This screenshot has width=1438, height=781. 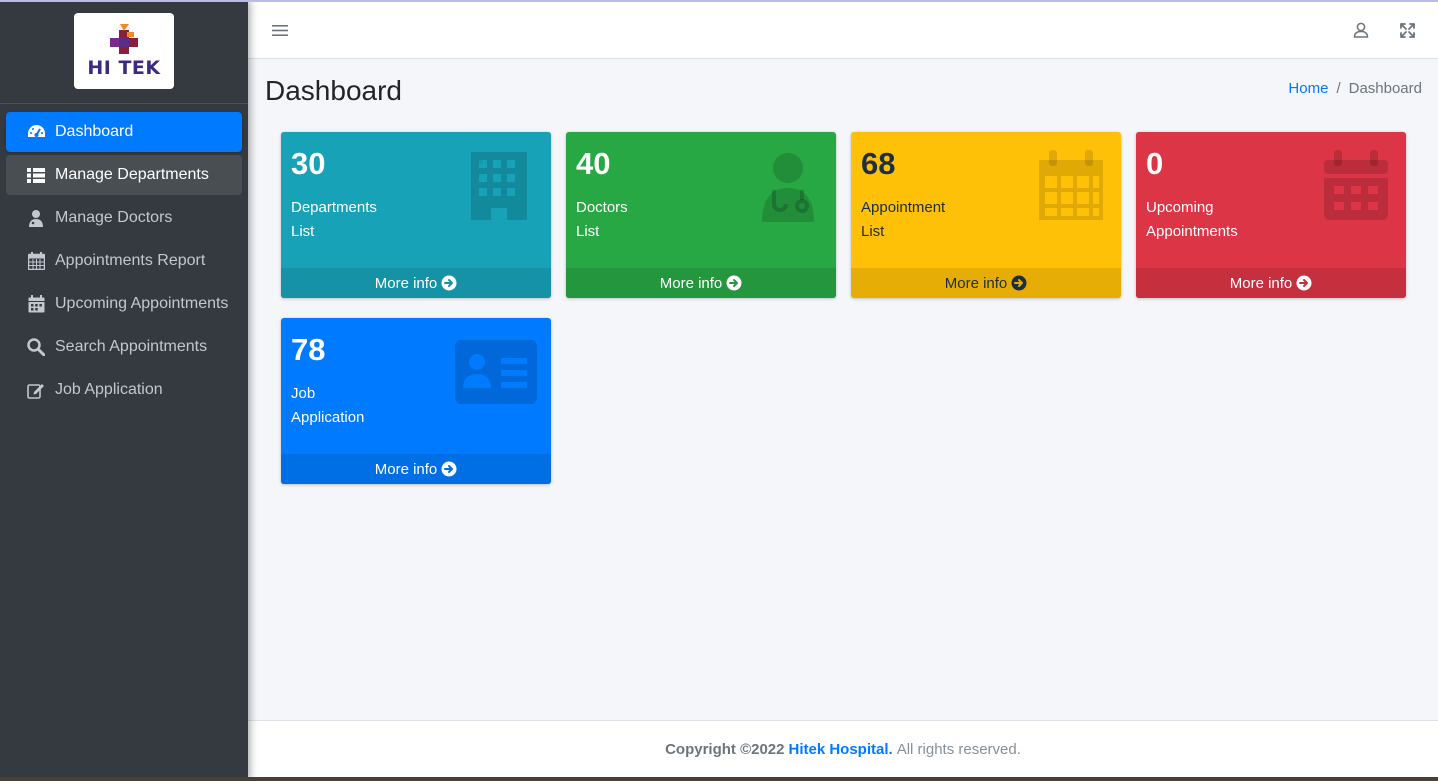 I want to click on footer-rights: All rights reserved., so click(x=958, y=749).